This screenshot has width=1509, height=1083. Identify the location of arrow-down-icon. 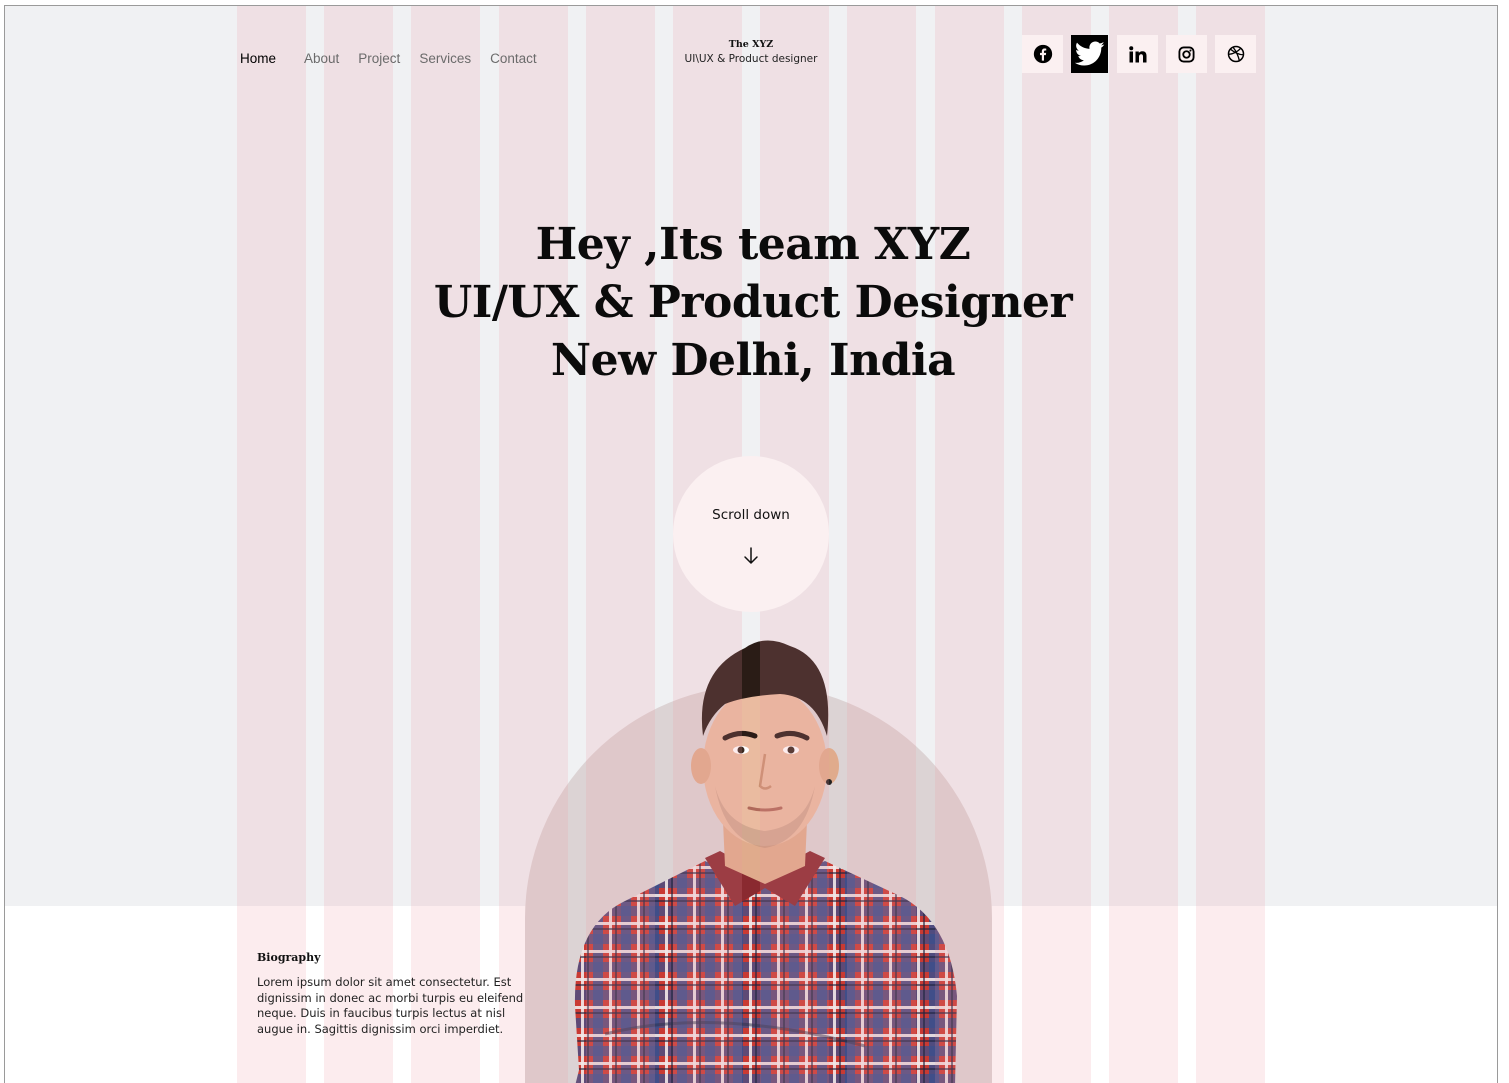
(751, 555).